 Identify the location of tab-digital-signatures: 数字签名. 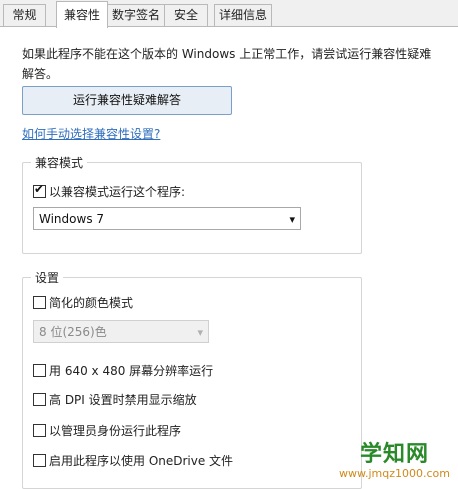
(136, 15).